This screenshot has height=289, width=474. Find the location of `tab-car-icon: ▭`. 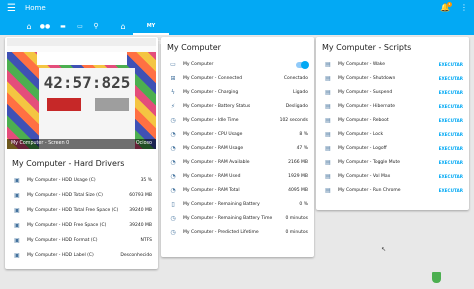

tab-car-icon: ▭ is located at coordinates (80, 26).